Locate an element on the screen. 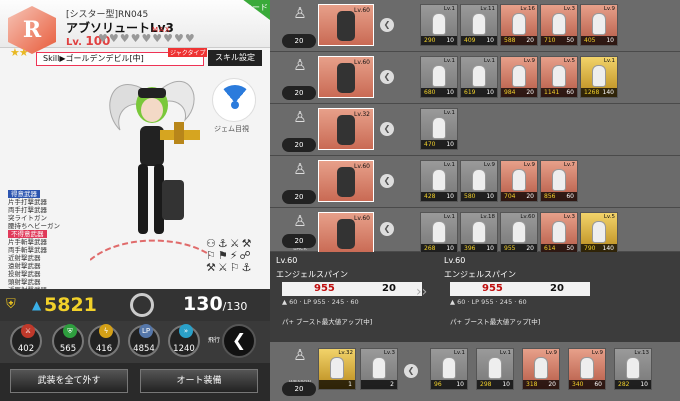 Image resolution: width=680 pixels, height=401 pixels. total-power: 5821 is located at coordinates (70, 305).